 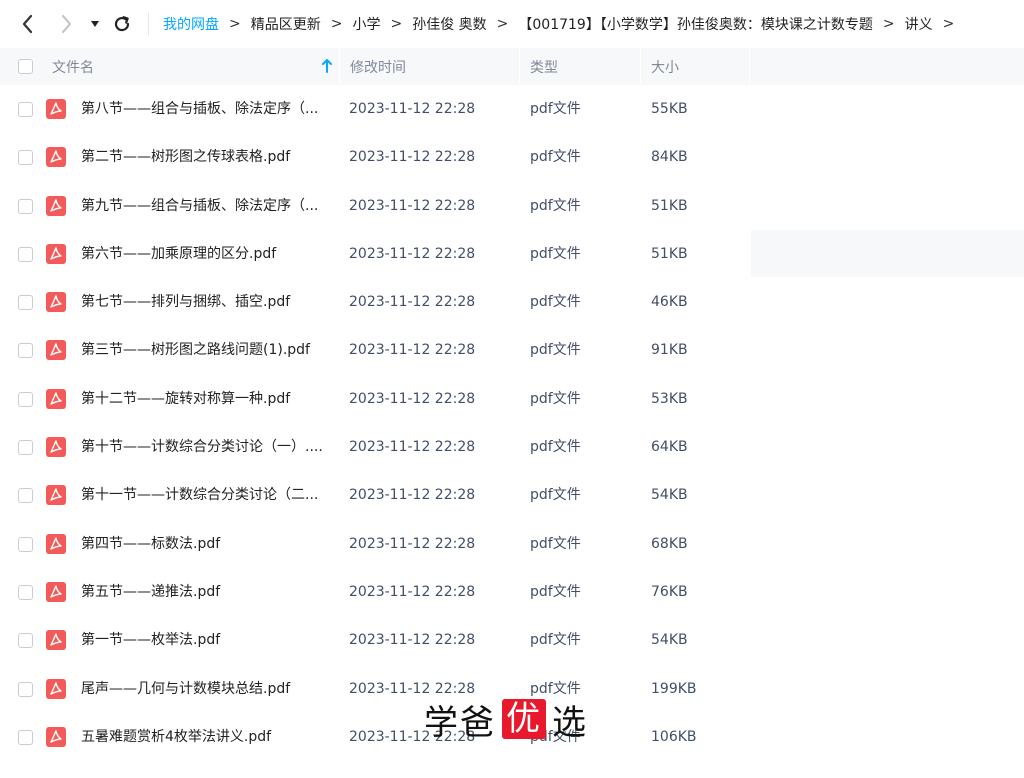 What do you see at coordinates (206, 254) in the screenshot?
I see `file-name: 第六节——加乘原理的区分.pdf` at bounding box center [206, 254].